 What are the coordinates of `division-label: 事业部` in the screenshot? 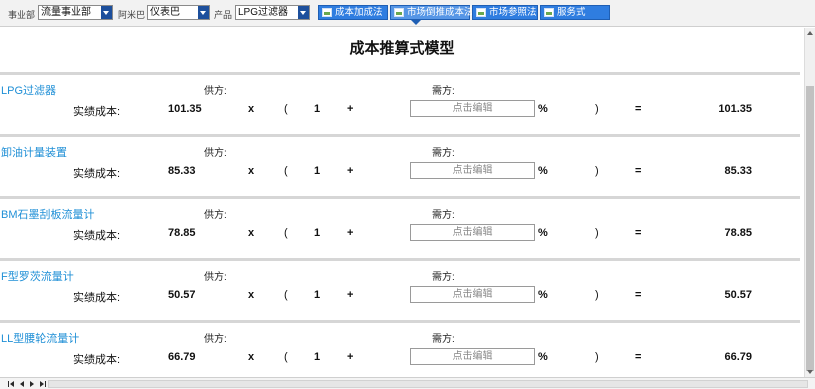 It's located at (22, 16).